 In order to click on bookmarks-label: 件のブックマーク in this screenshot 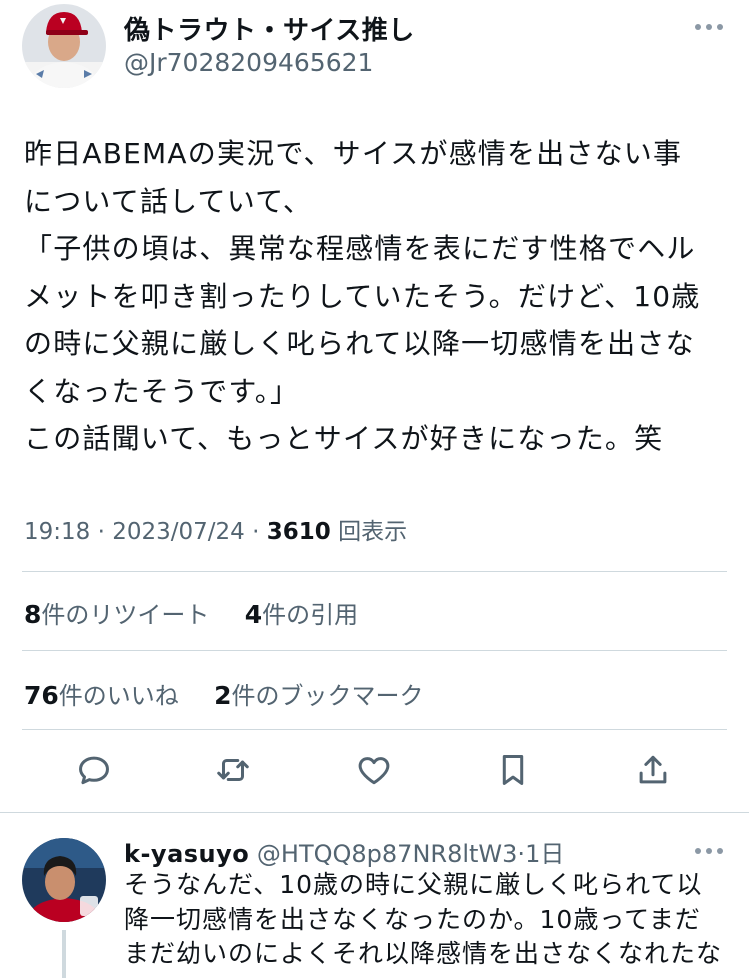, I will do `click(327, 696)`.